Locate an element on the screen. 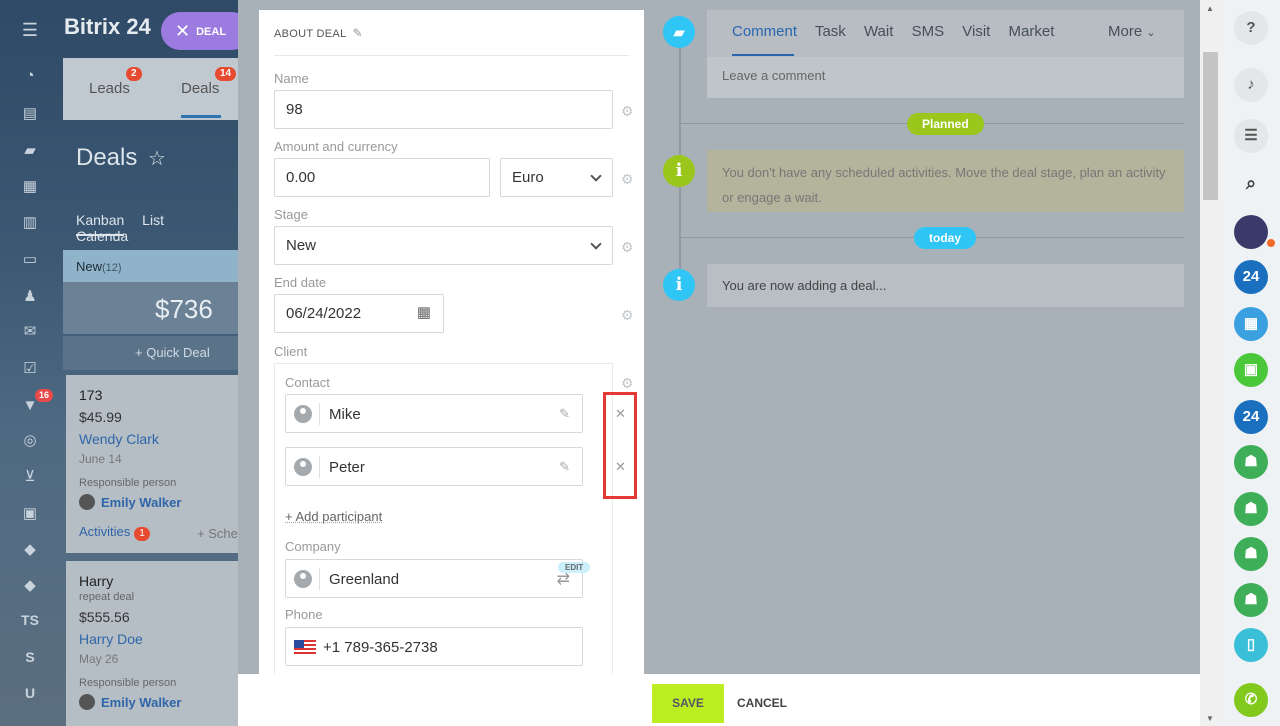 This screenshot has height=726, width=1280. help-icon: ? is located at coordinates (1251, 28).